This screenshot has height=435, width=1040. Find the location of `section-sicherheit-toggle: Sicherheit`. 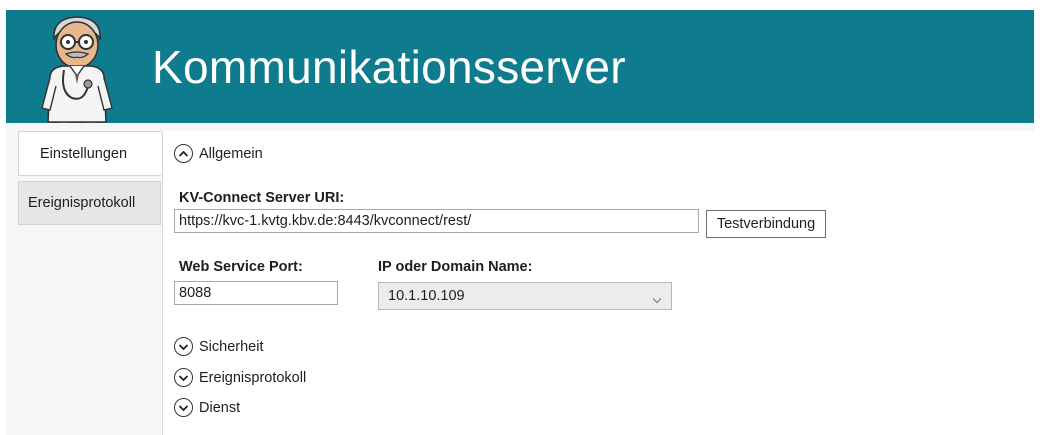

section-sicherheit-toggle: Sicherheit is located at coordinates (218, 346).